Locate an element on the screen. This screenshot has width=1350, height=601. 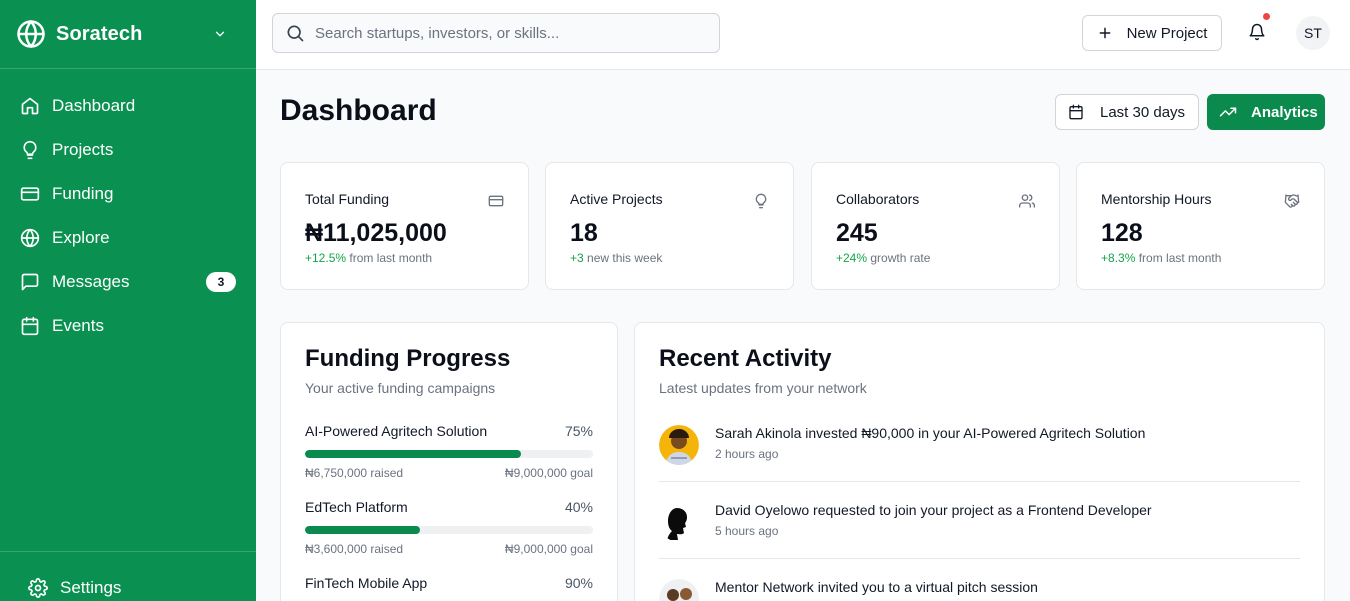
stat-delta-value: +12.5% is located at coordinates (326, 258).